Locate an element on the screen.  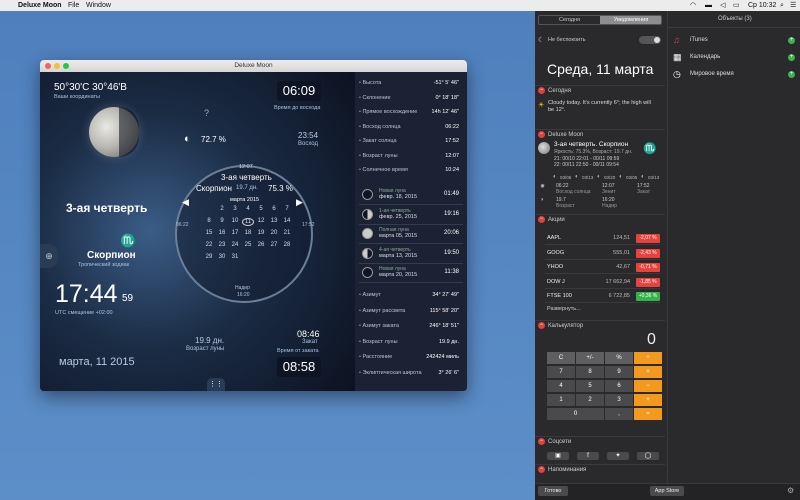
calc-key: 2 is located at coordinates (590, 400).